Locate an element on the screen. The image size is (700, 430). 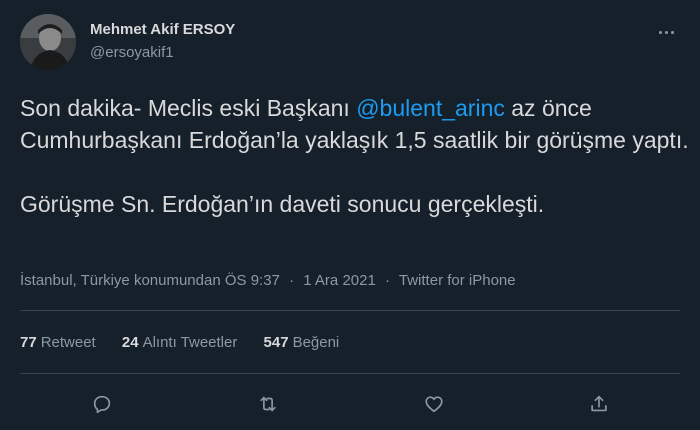
retweets-stat: 77 Retweet is located at coordinates (58, 342).